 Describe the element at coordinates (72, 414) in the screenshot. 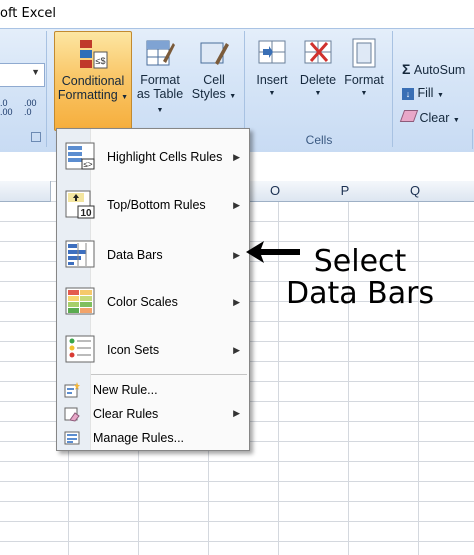

I see `clear-rules-icon` at that location.